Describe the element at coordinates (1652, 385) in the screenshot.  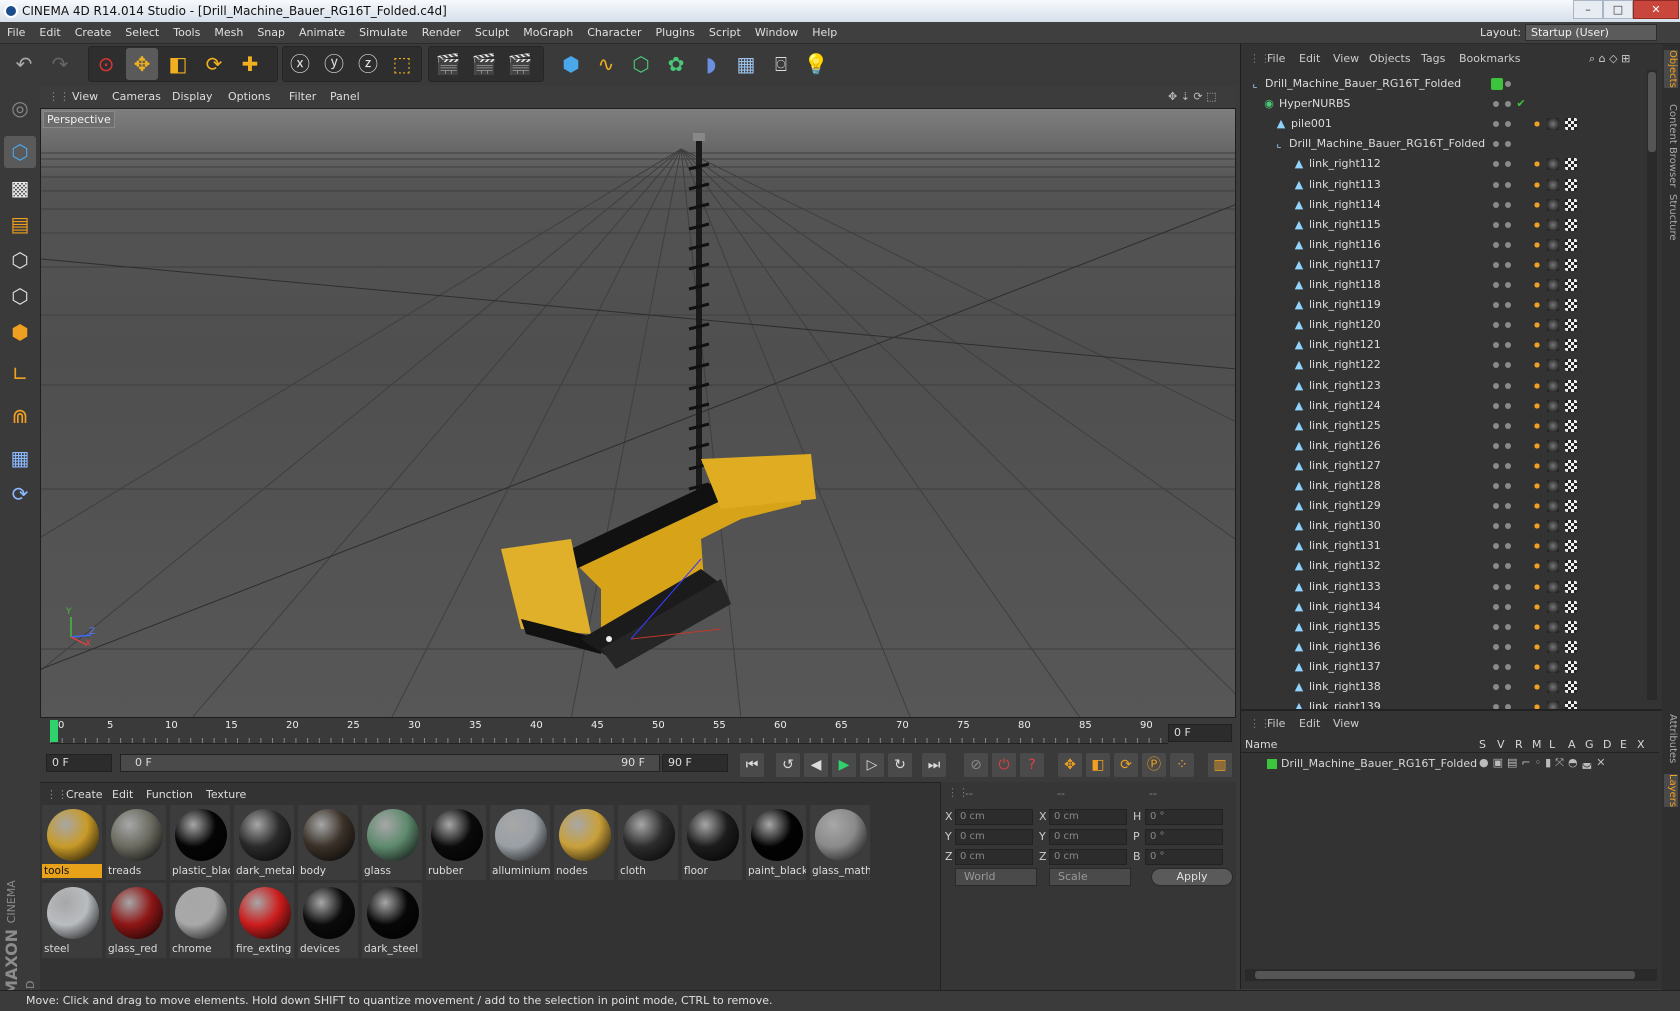
I see `object-scrollbar` at that location.